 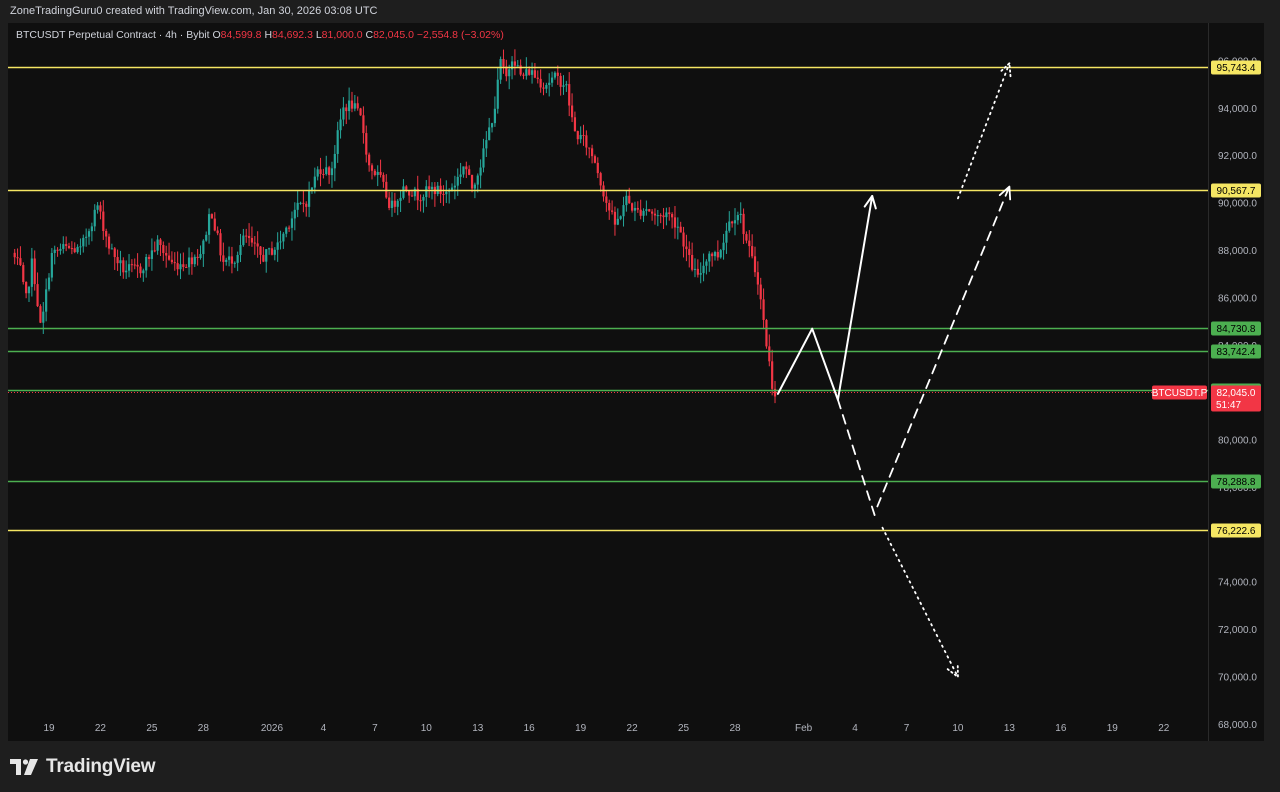 I want to click on legend-open-label: O, so click(x=216, y=35).